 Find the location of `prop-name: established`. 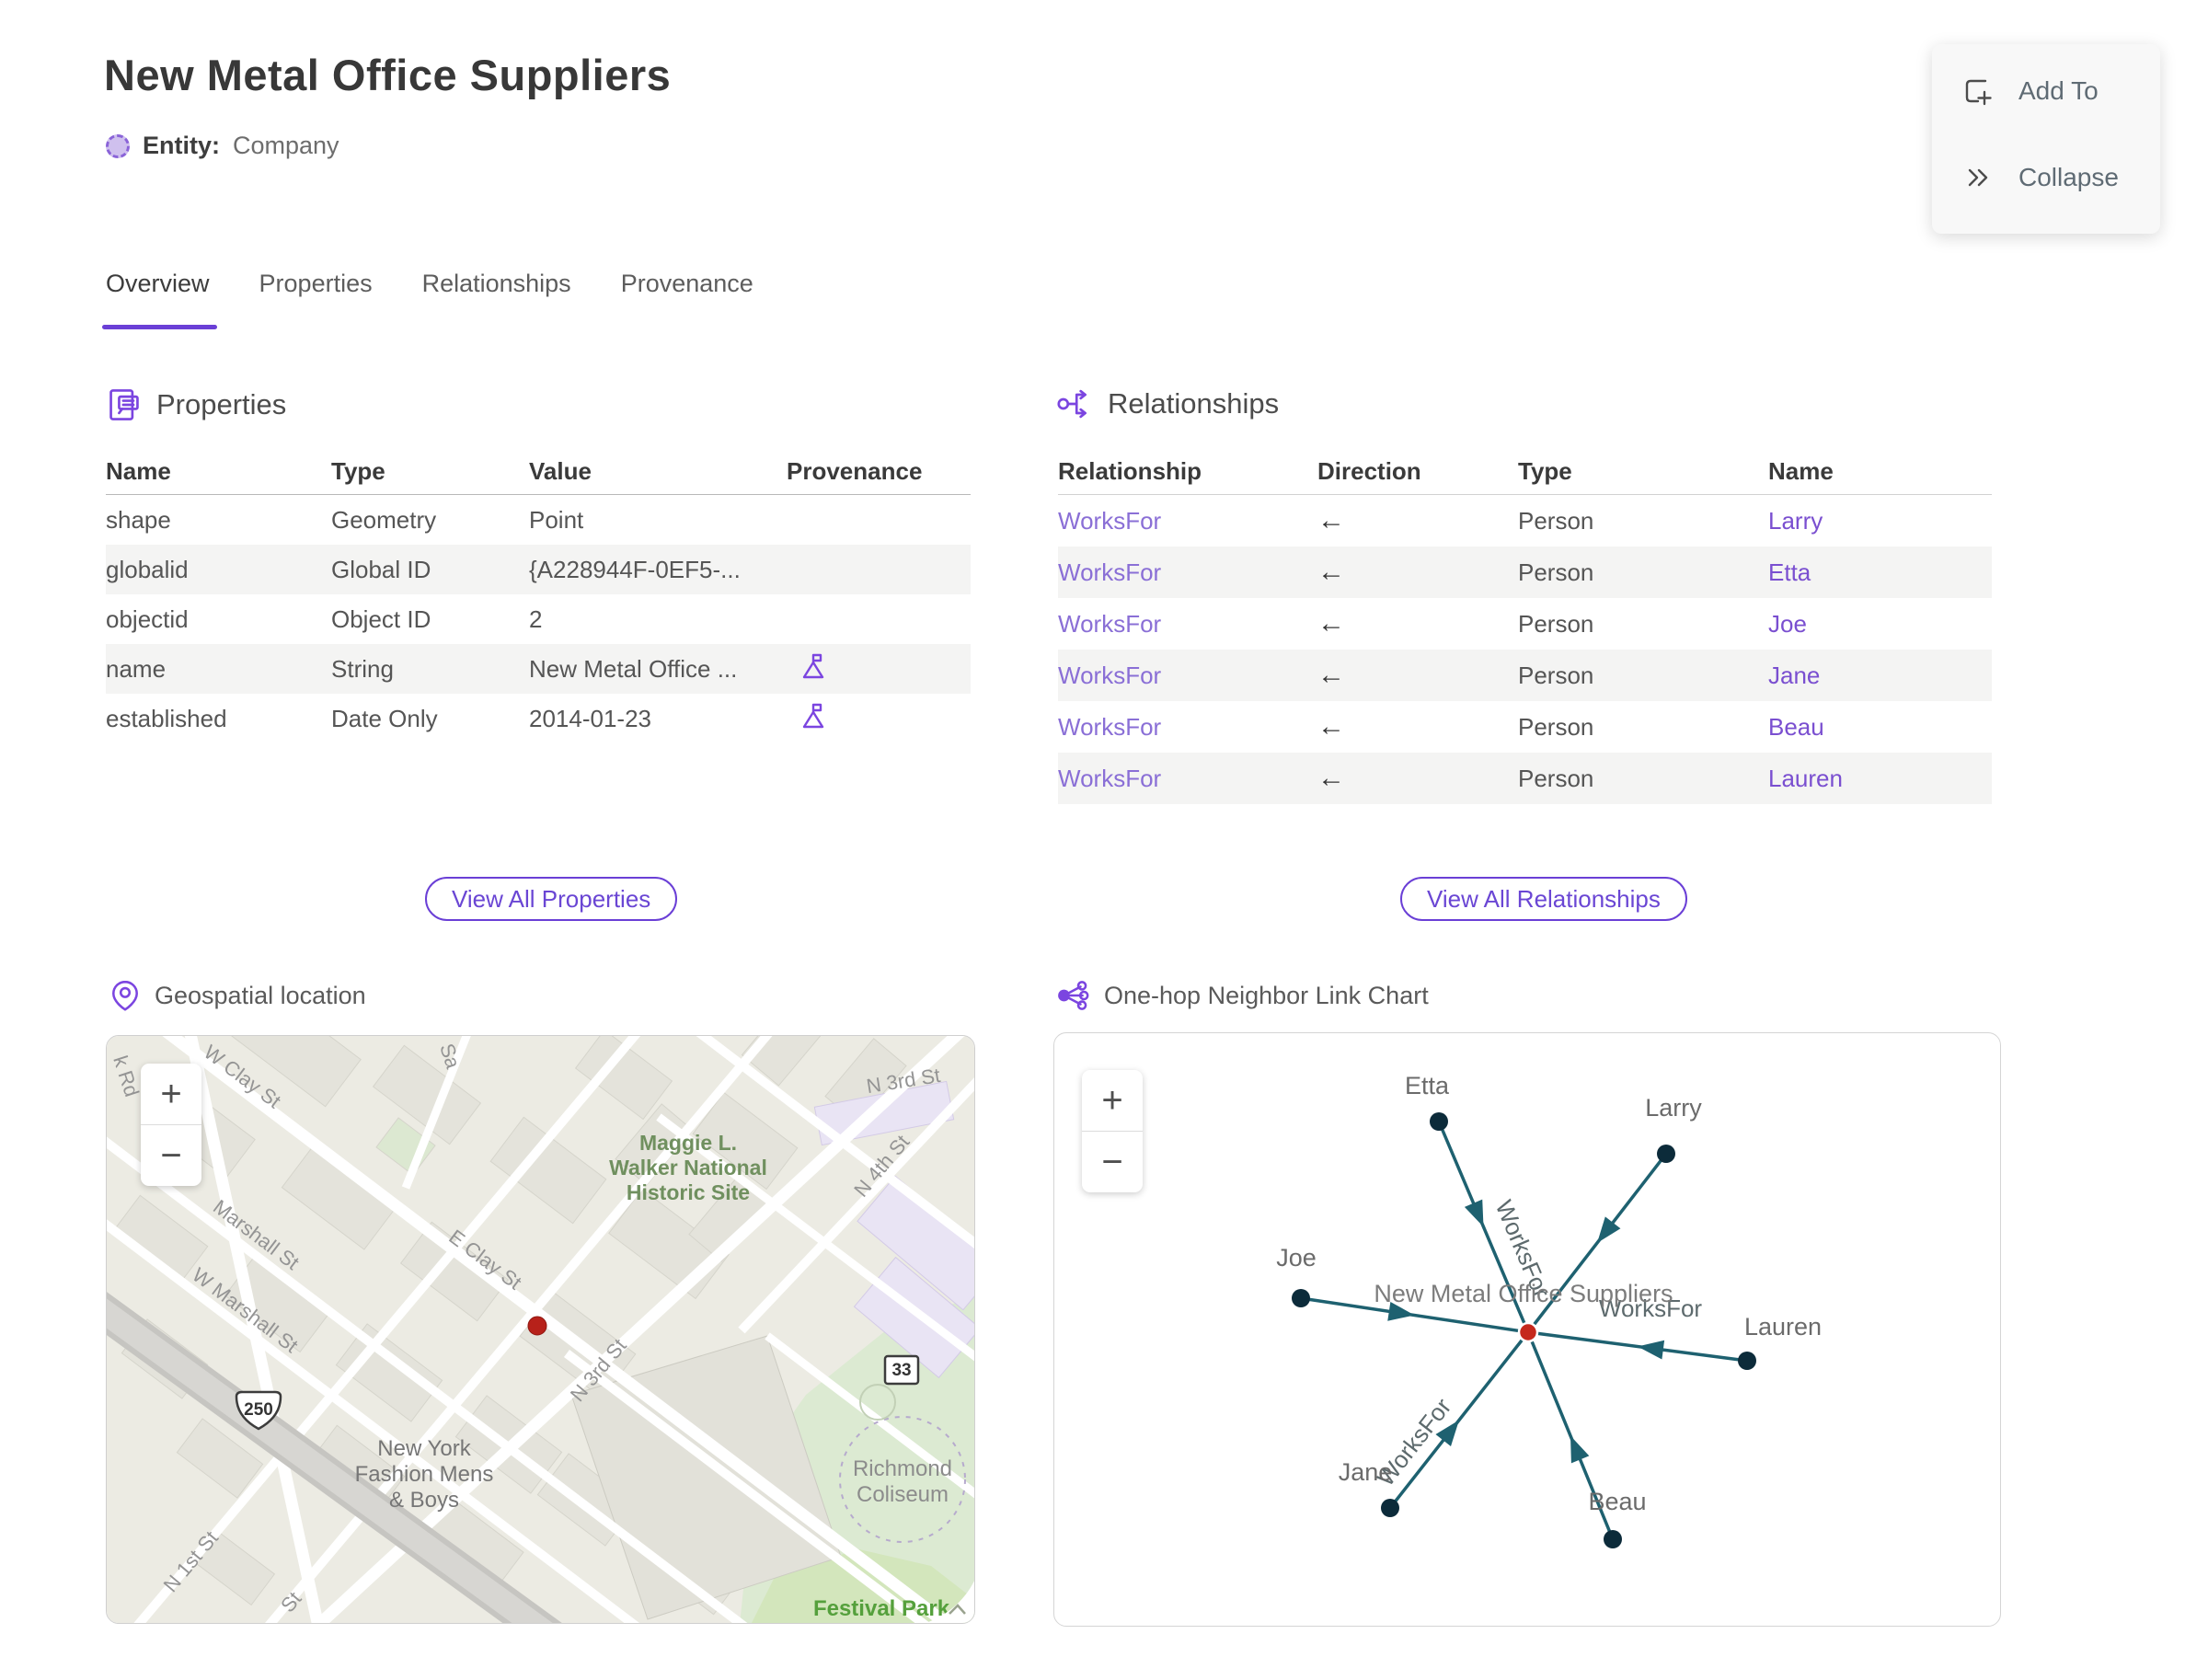

prop-name: established is located at coordinates (166, 718).